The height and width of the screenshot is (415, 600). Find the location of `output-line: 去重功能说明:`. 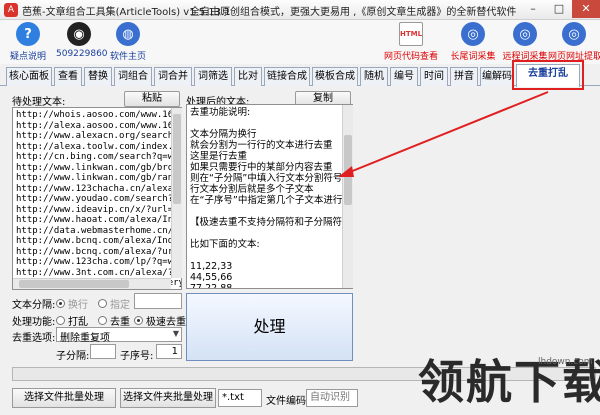

output-line: 去重功能说明: is located at coordinates (220, 112).